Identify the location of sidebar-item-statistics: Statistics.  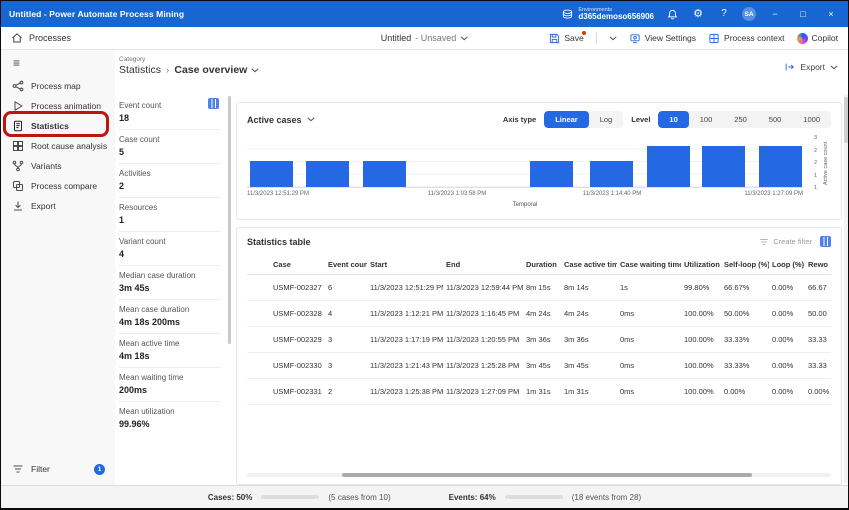
(58, 126).